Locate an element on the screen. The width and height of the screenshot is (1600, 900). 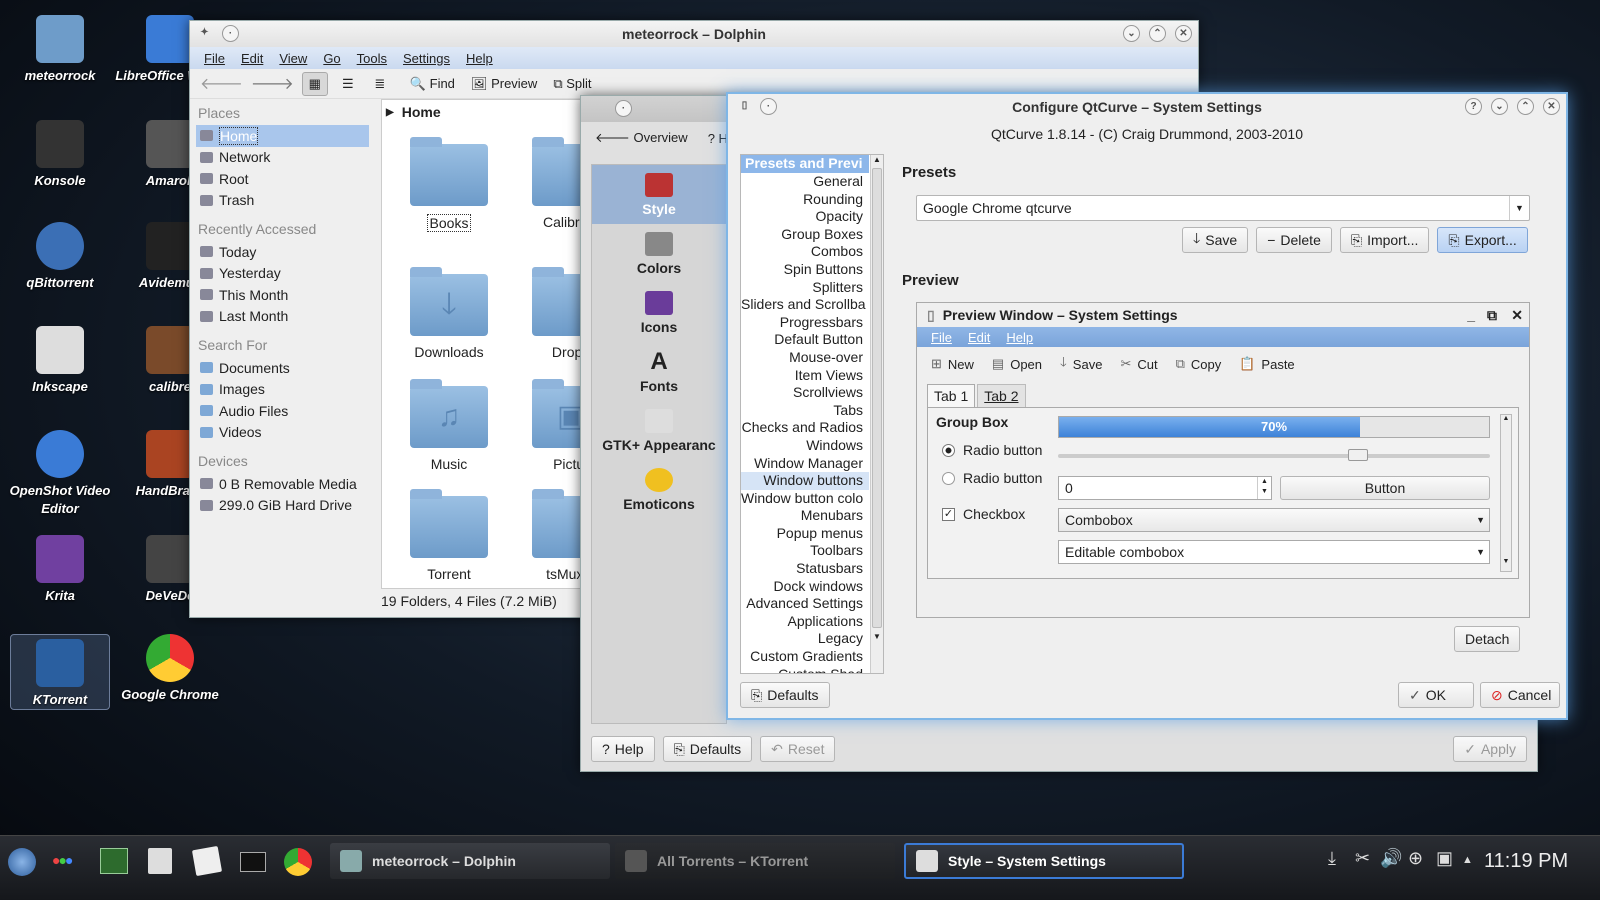
desktop-icon: Konsole is located at coordinates (60, 155).